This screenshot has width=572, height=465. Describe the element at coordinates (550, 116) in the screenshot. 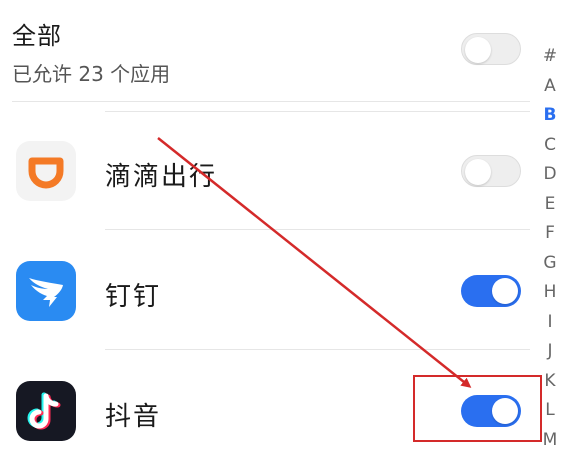

I see `index-letter-b: B` at that location.